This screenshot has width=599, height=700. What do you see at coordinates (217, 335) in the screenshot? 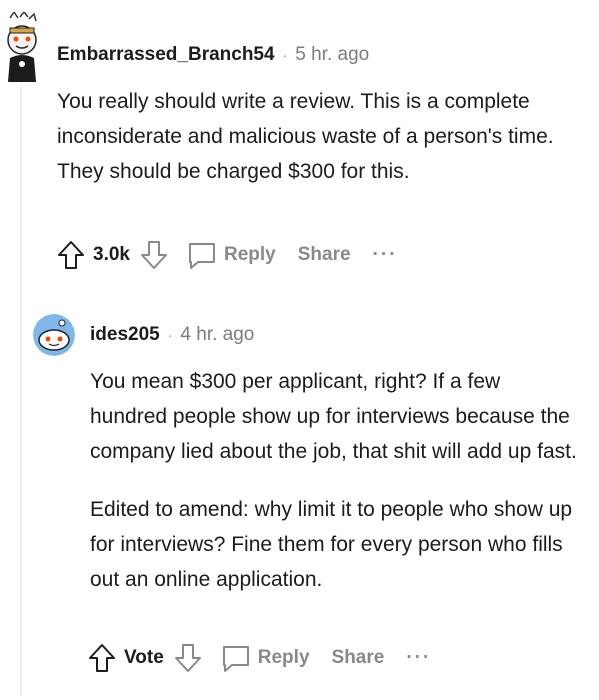
I see `comment-time: 4 hr. ago` at bounding box center [217, 335].